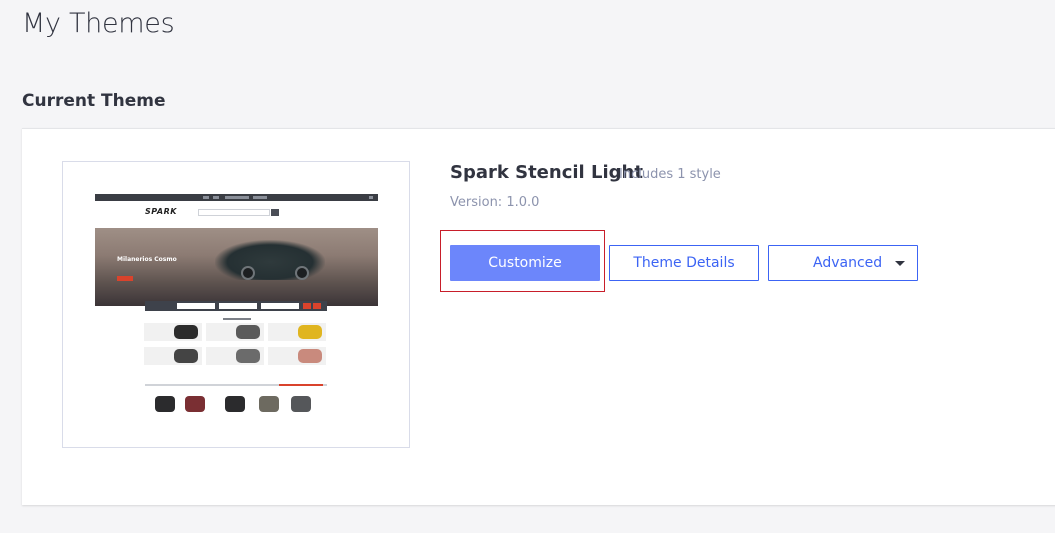 Image resolution: width=1055 pixels, height=533 pixels. I want to click on preview-logo: SPARK, so click(161, 211).